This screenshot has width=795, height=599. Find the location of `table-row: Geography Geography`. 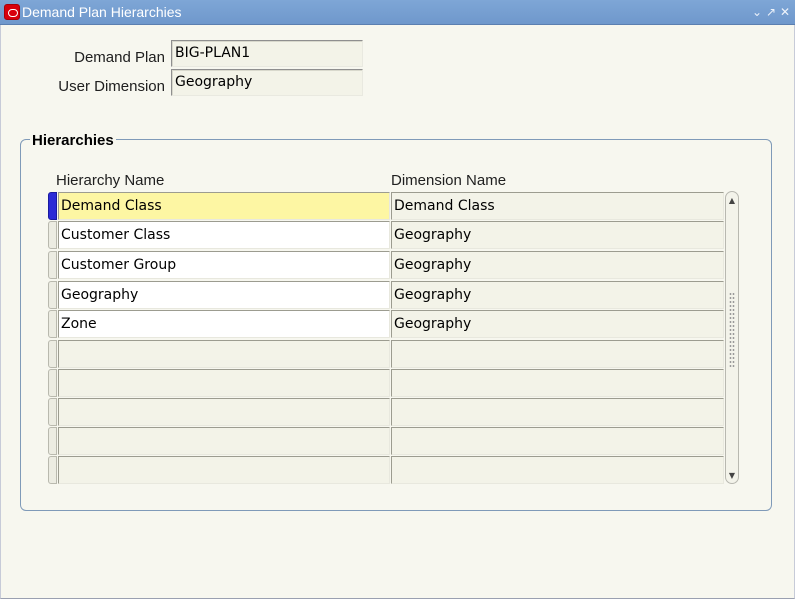

table-row: Geography Geography is located at coordinates (386, 295).